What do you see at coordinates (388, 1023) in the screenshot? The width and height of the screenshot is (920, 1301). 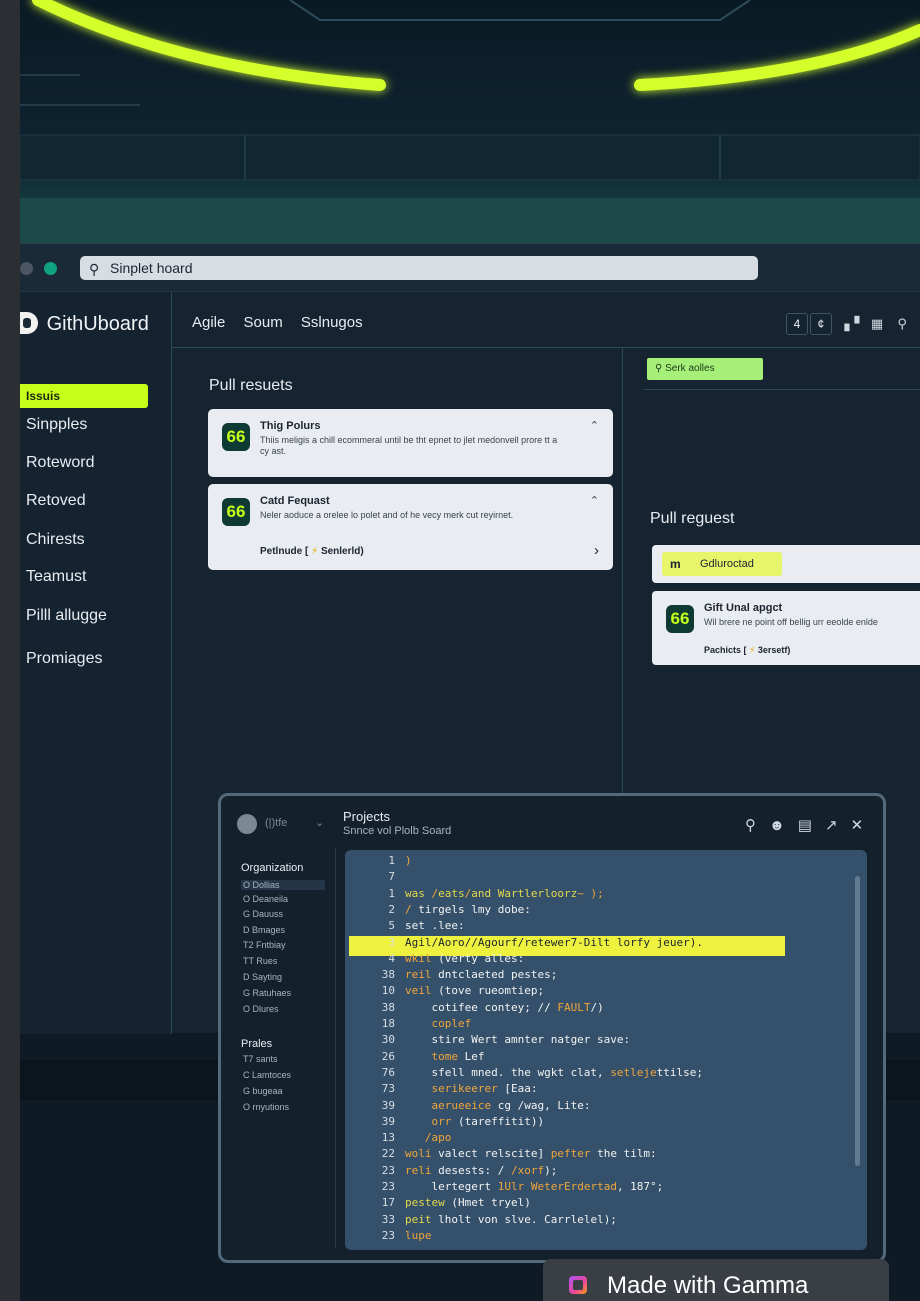 I see `line-number: 18` at bounding box center [388, 1023].